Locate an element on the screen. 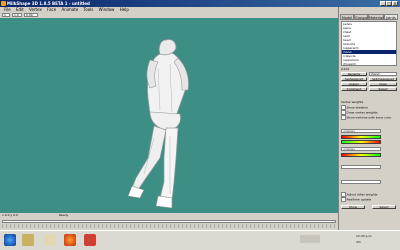  tab-joints: Joints is located at coordinates (391, 17).